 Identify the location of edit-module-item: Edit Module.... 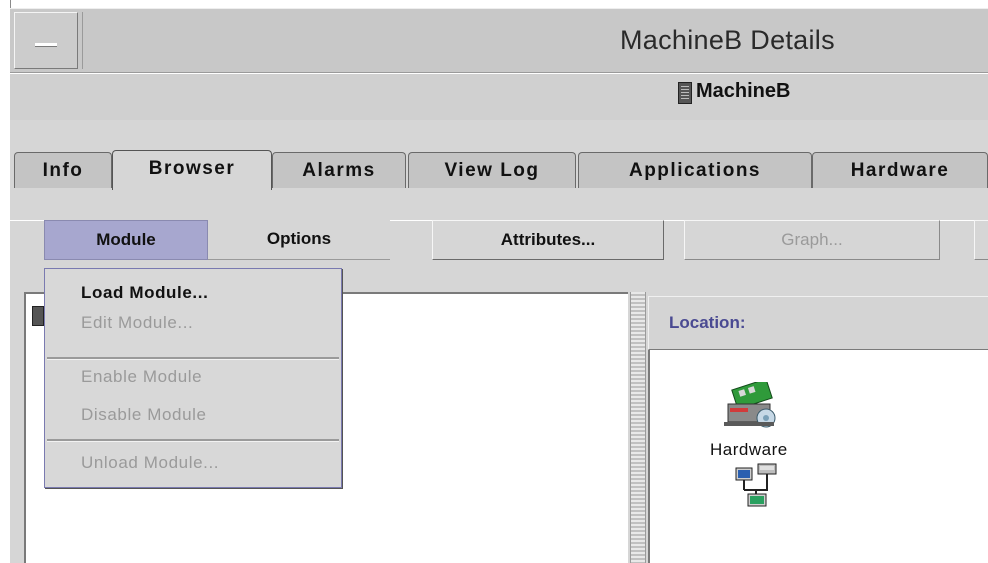
(137, 323).